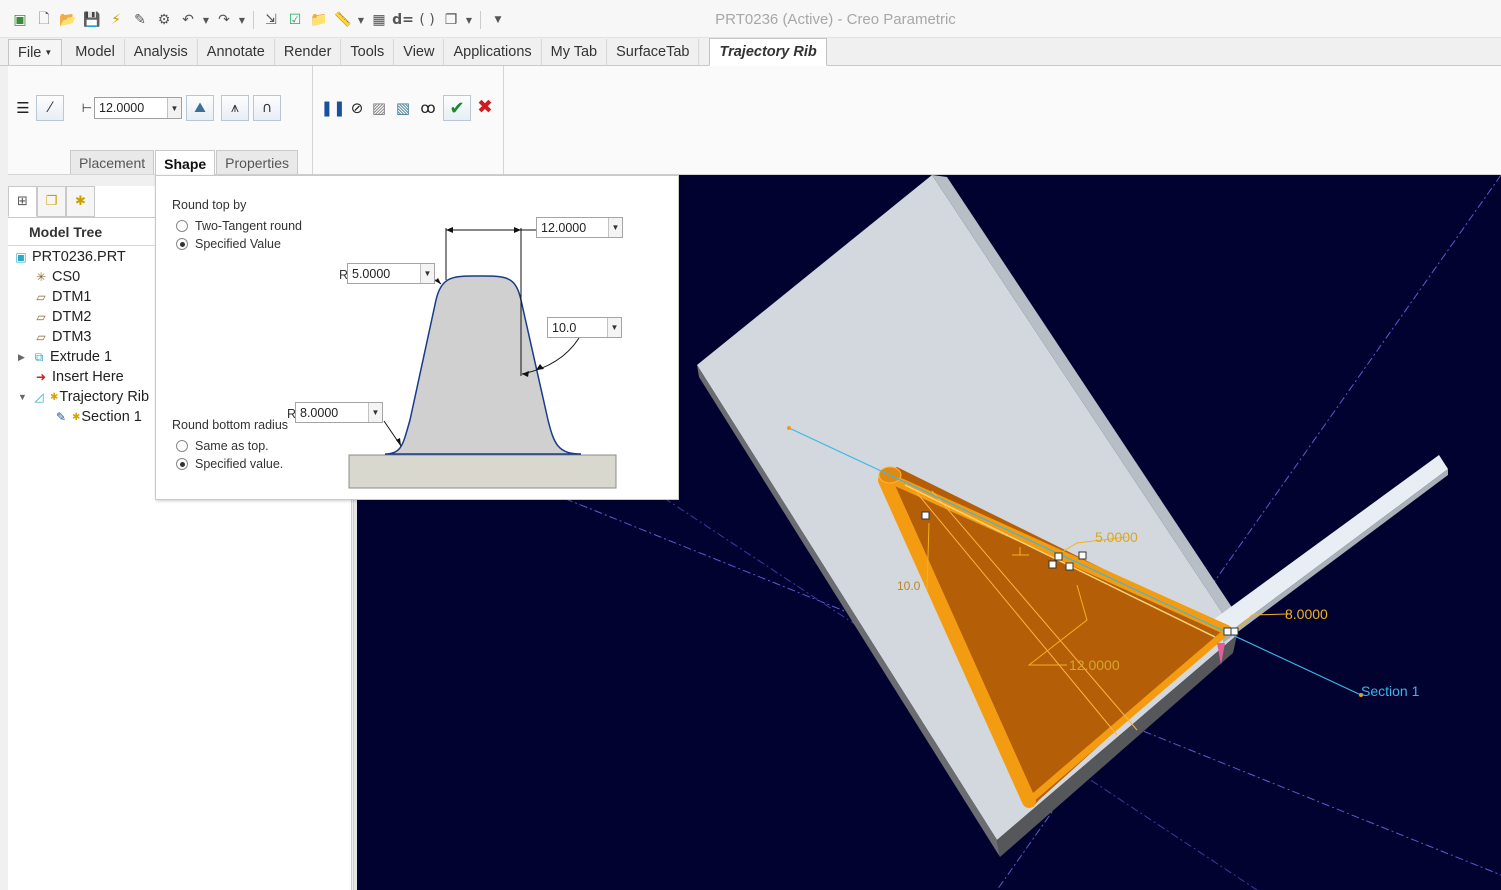 This screenshot has height=890, width=1501. What do you see at coordinates (419, 52) in the screenshot?
I see `tab-view: View` at bounding box center [419, 52].